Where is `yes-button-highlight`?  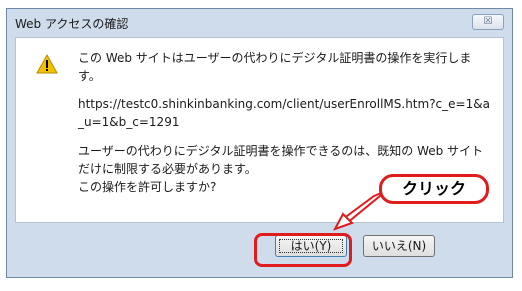 yes-button-highlight is located at coordinates (303, 250).